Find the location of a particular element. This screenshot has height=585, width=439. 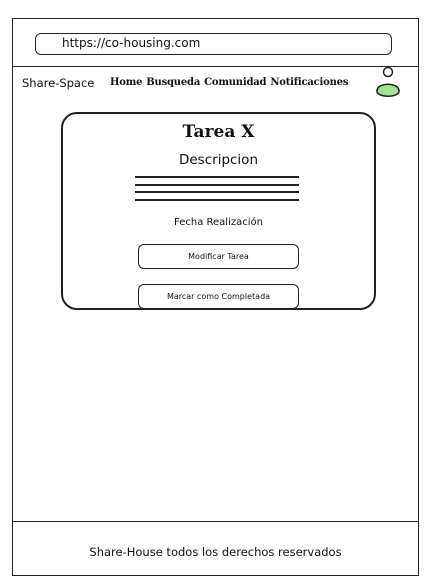

header-divider is located at coordinates (215, 66).